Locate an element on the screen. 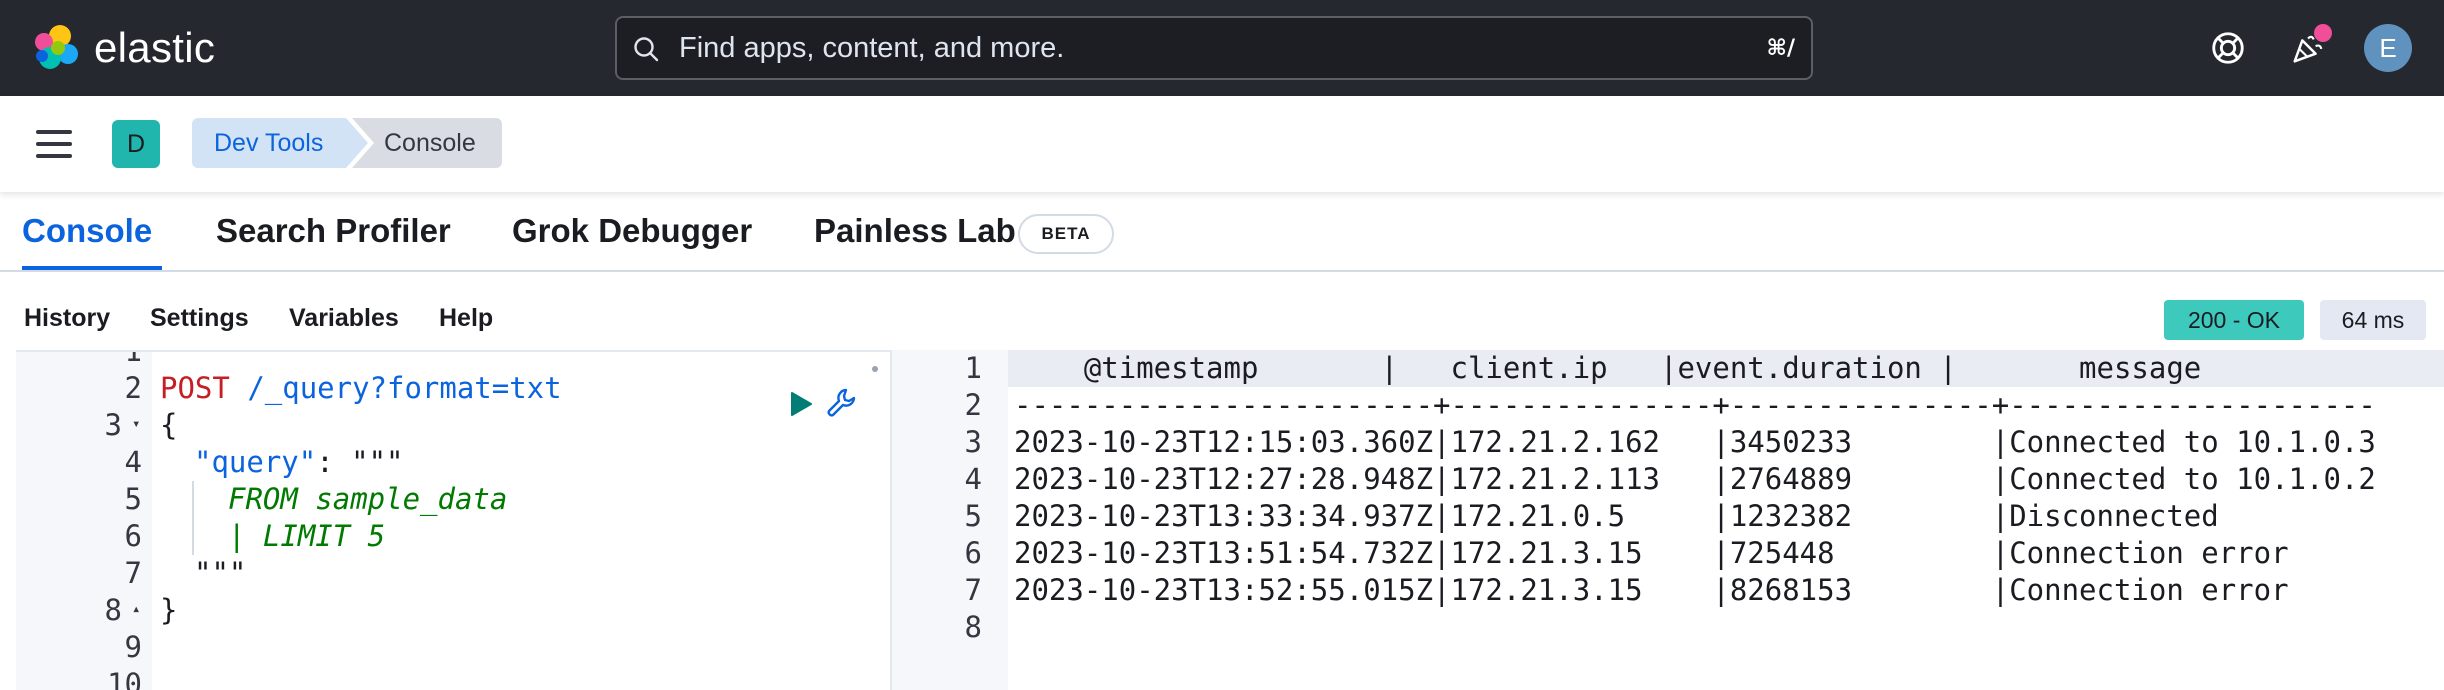 The height and width of the screenshot is (690, 2444). breadcrumb-bar: D Console Dev Tools is located at coordinates (1222, 144).